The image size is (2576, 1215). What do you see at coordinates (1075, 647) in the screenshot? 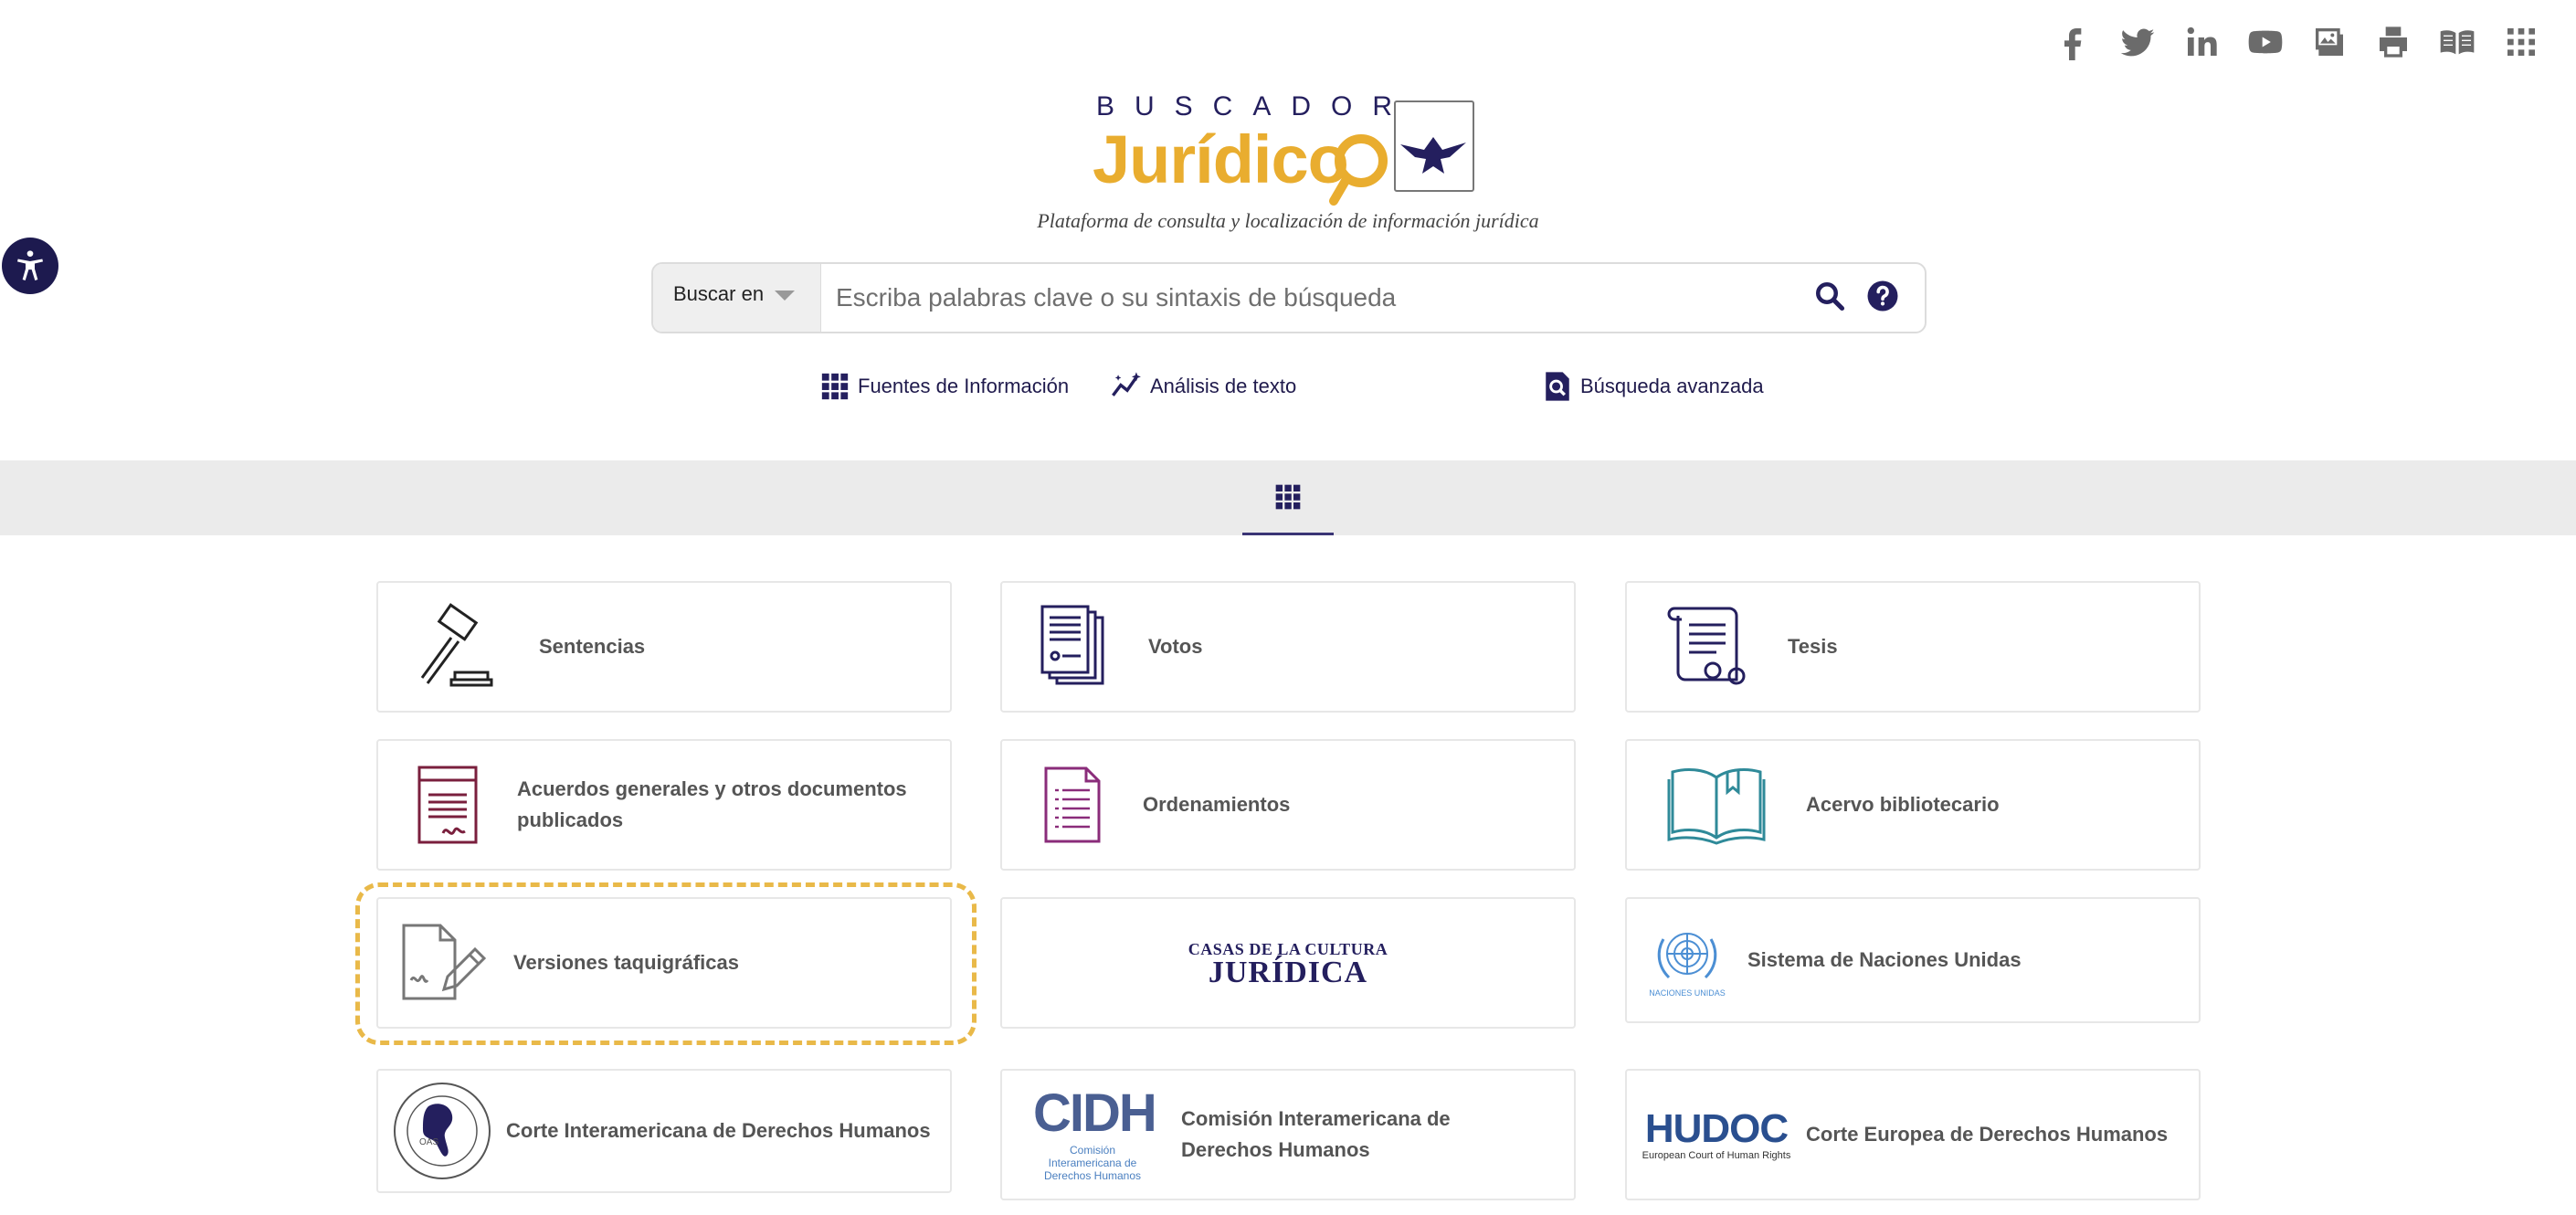
I see `documents-stack-icon` at bounding box center [1075, 647].